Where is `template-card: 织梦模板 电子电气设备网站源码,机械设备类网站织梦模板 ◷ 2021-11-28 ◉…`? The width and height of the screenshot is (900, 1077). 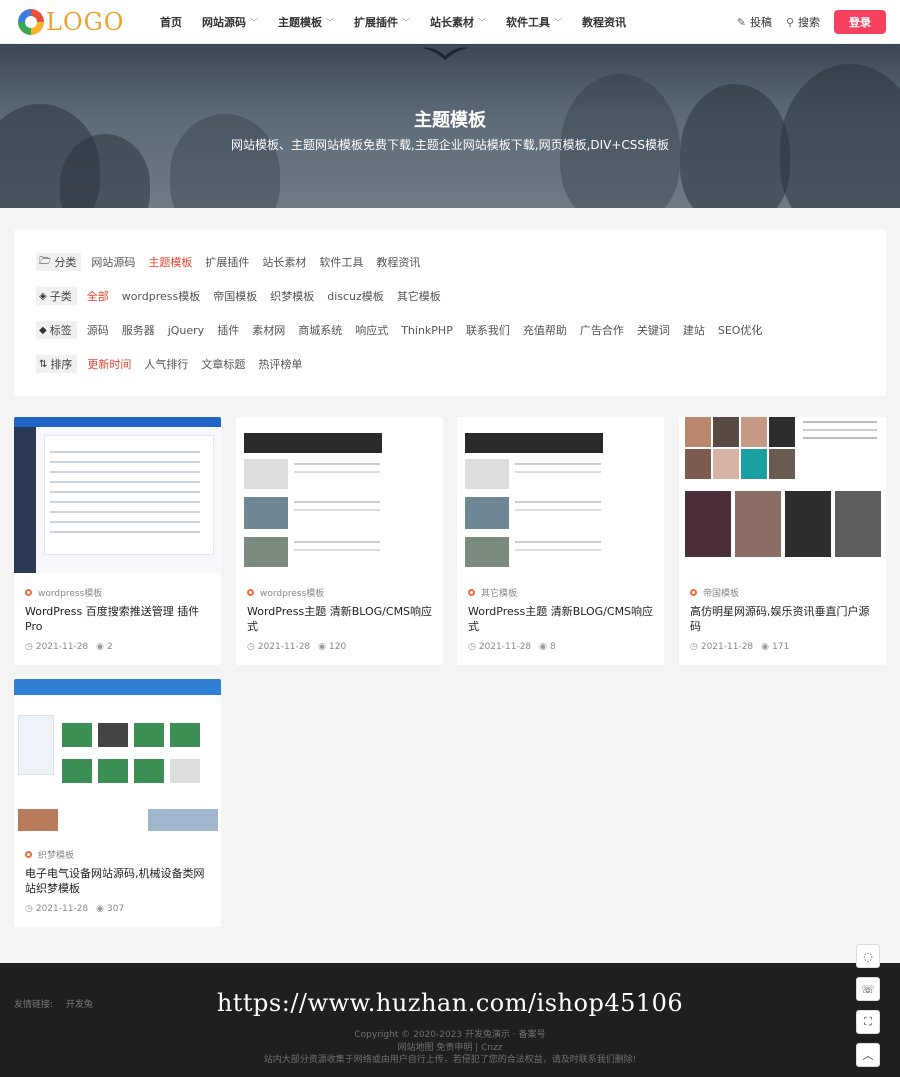 template-card: 织梦模板 电子电气设备网站源码,机械设备类网站织梦模板 ◷ 2021-11-28 ◉… is located at coordinates (117, 803).